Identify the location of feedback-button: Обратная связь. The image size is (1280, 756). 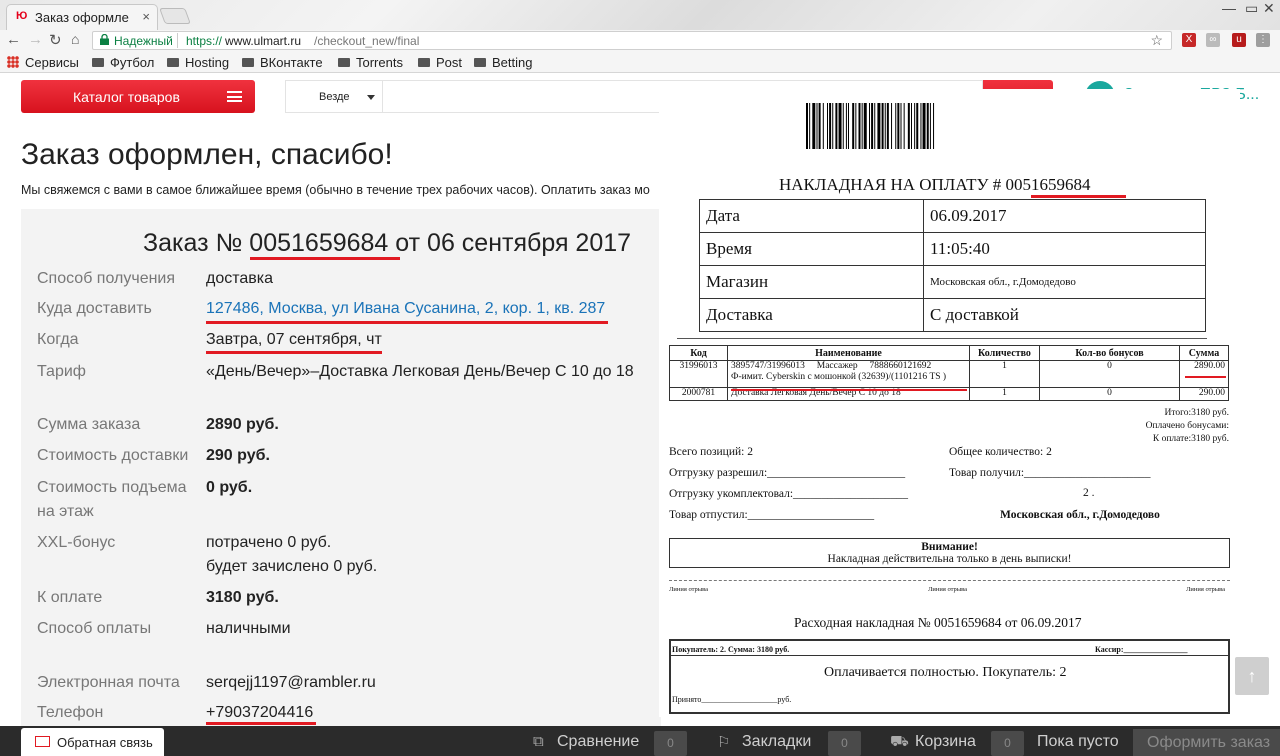
(92, 742).